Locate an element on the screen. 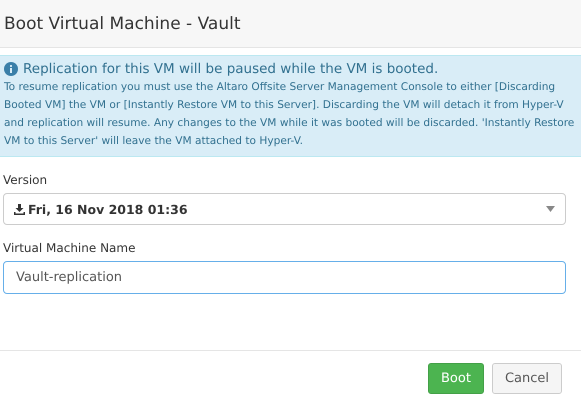 The height and width of the screenshot is (413, 581). version-dropdown: Fri, 16 Nov 2018 01:36 is located at coordinates (284, 209).